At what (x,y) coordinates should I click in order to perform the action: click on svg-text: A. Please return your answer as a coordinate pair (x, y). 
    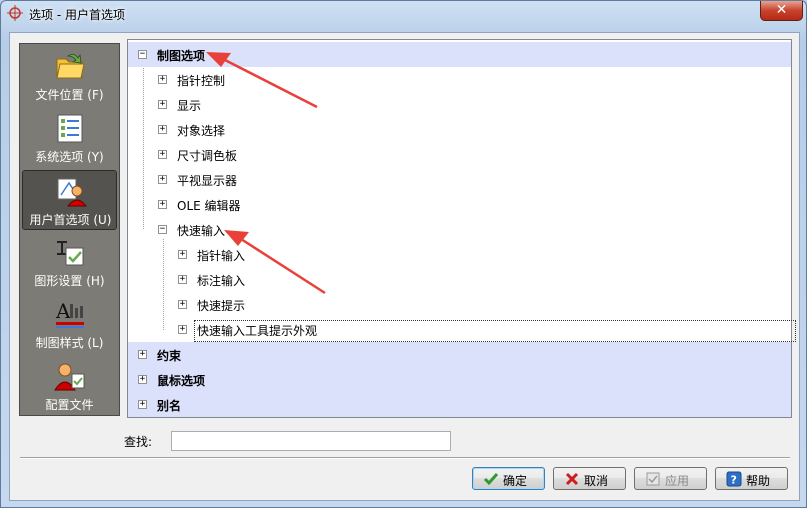
    Looking at the image, I should click on (63, 311).